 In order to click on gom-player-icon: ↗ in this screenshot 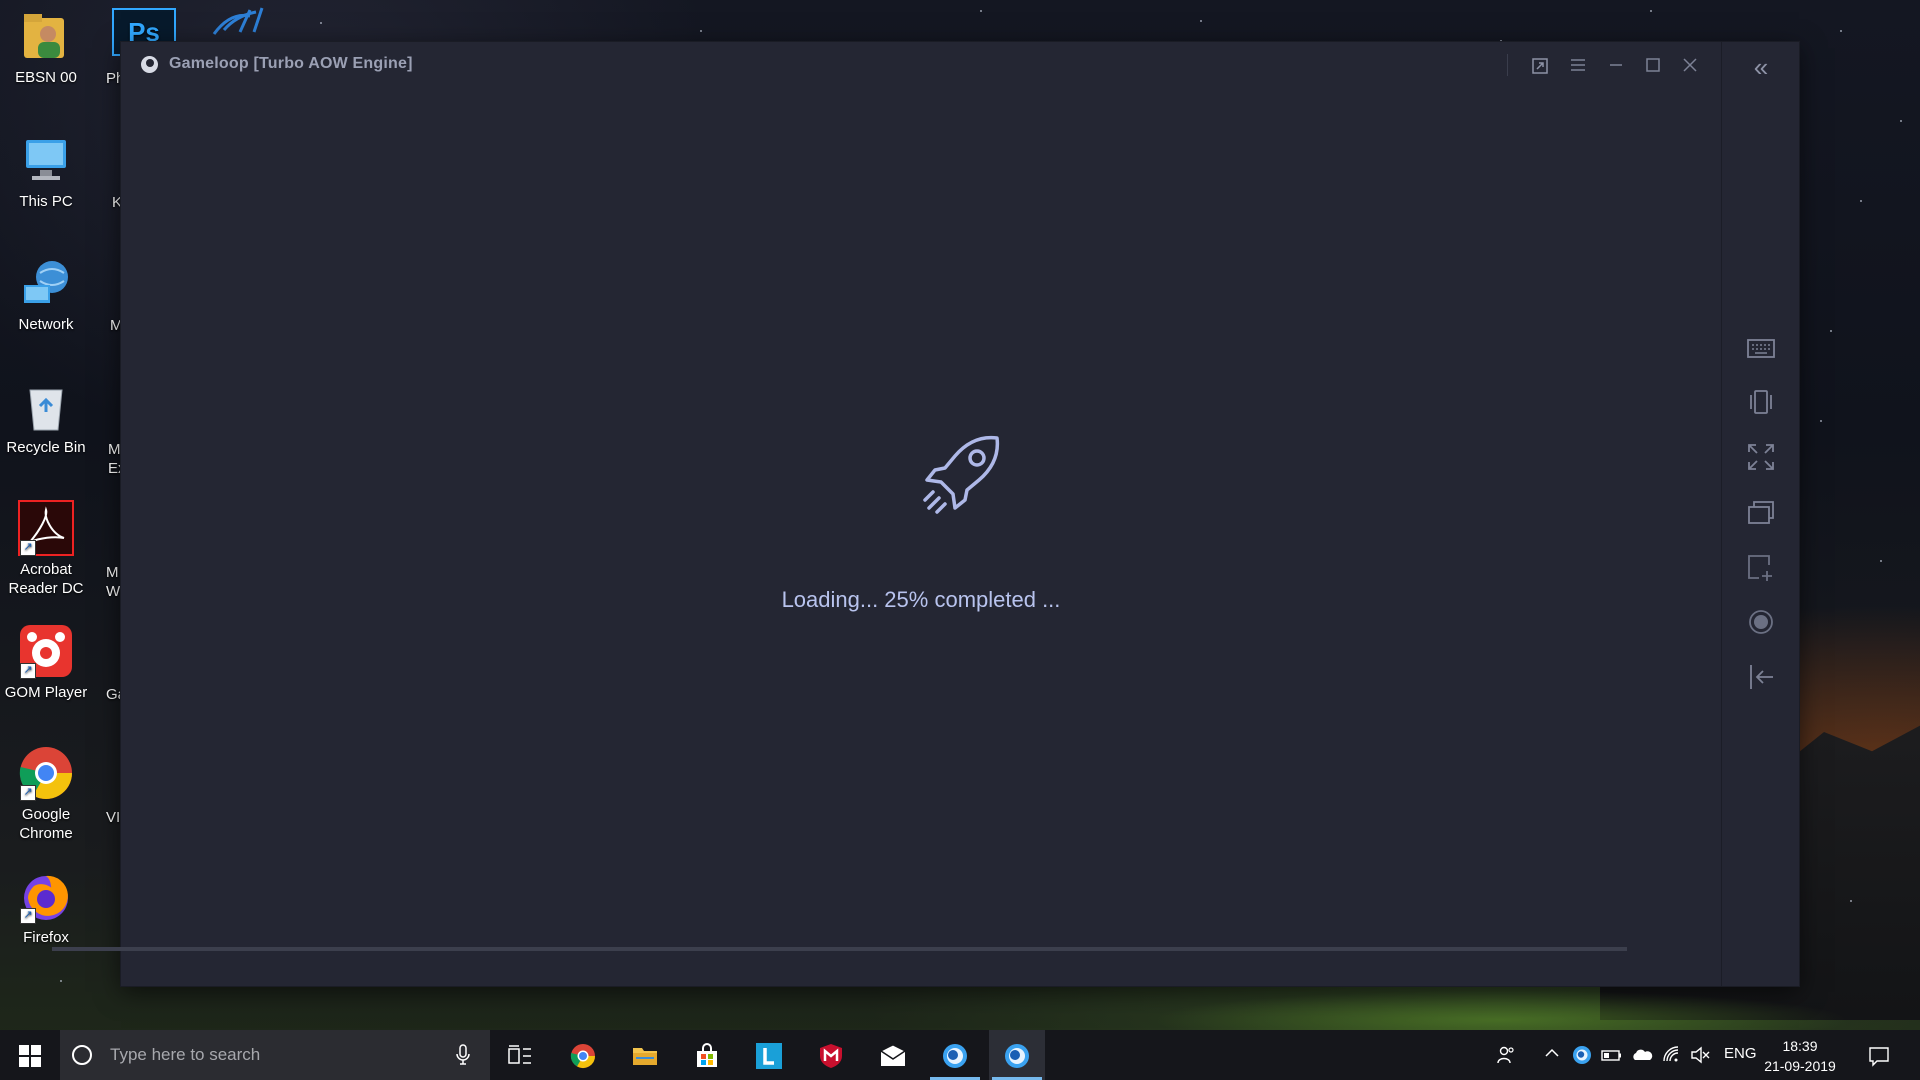, I will do `click(46, 651)`.